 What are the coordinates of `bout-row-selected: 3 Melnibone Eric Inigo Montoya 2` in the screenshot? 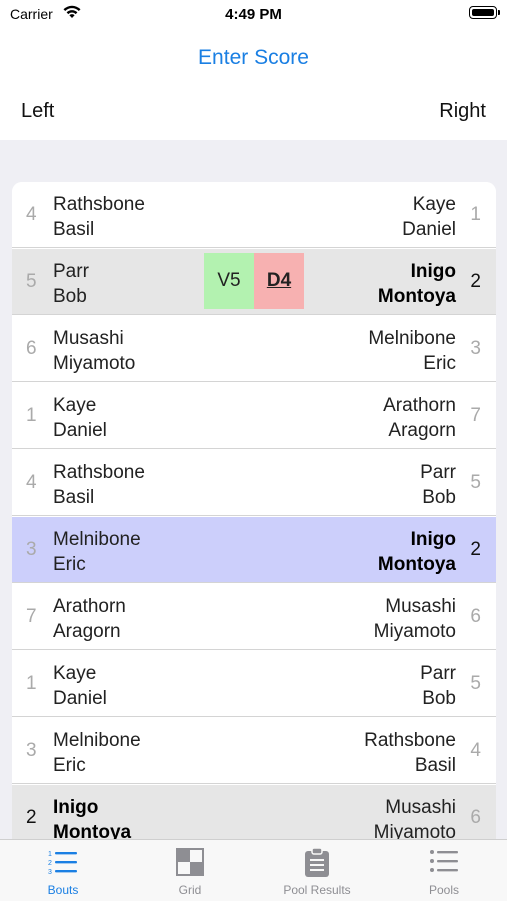 It's located at (254, 550).